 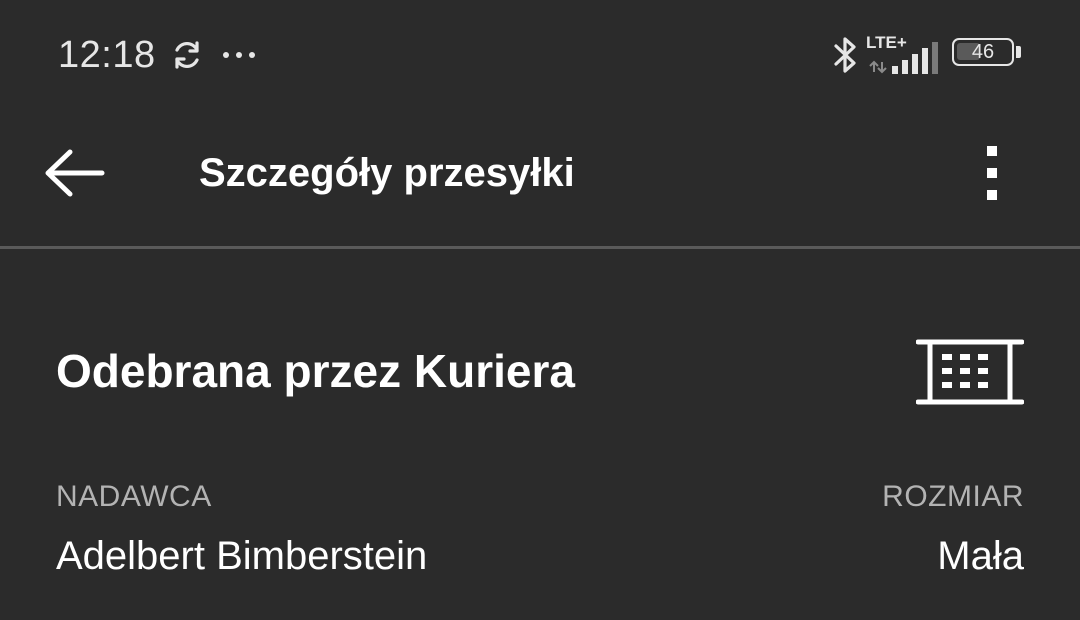 What do you see at coordinates (239, 55) in the screenshot?
I see `more-dots-icon` at bounding box center [239, 55].